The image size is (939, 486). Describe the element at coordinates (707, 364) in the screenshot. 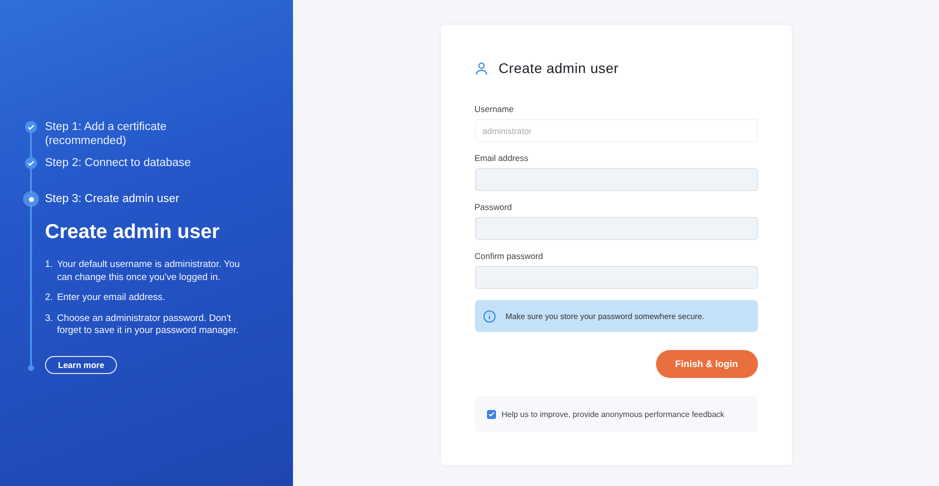

I see `finish-login-button: Finish & login` at that location.